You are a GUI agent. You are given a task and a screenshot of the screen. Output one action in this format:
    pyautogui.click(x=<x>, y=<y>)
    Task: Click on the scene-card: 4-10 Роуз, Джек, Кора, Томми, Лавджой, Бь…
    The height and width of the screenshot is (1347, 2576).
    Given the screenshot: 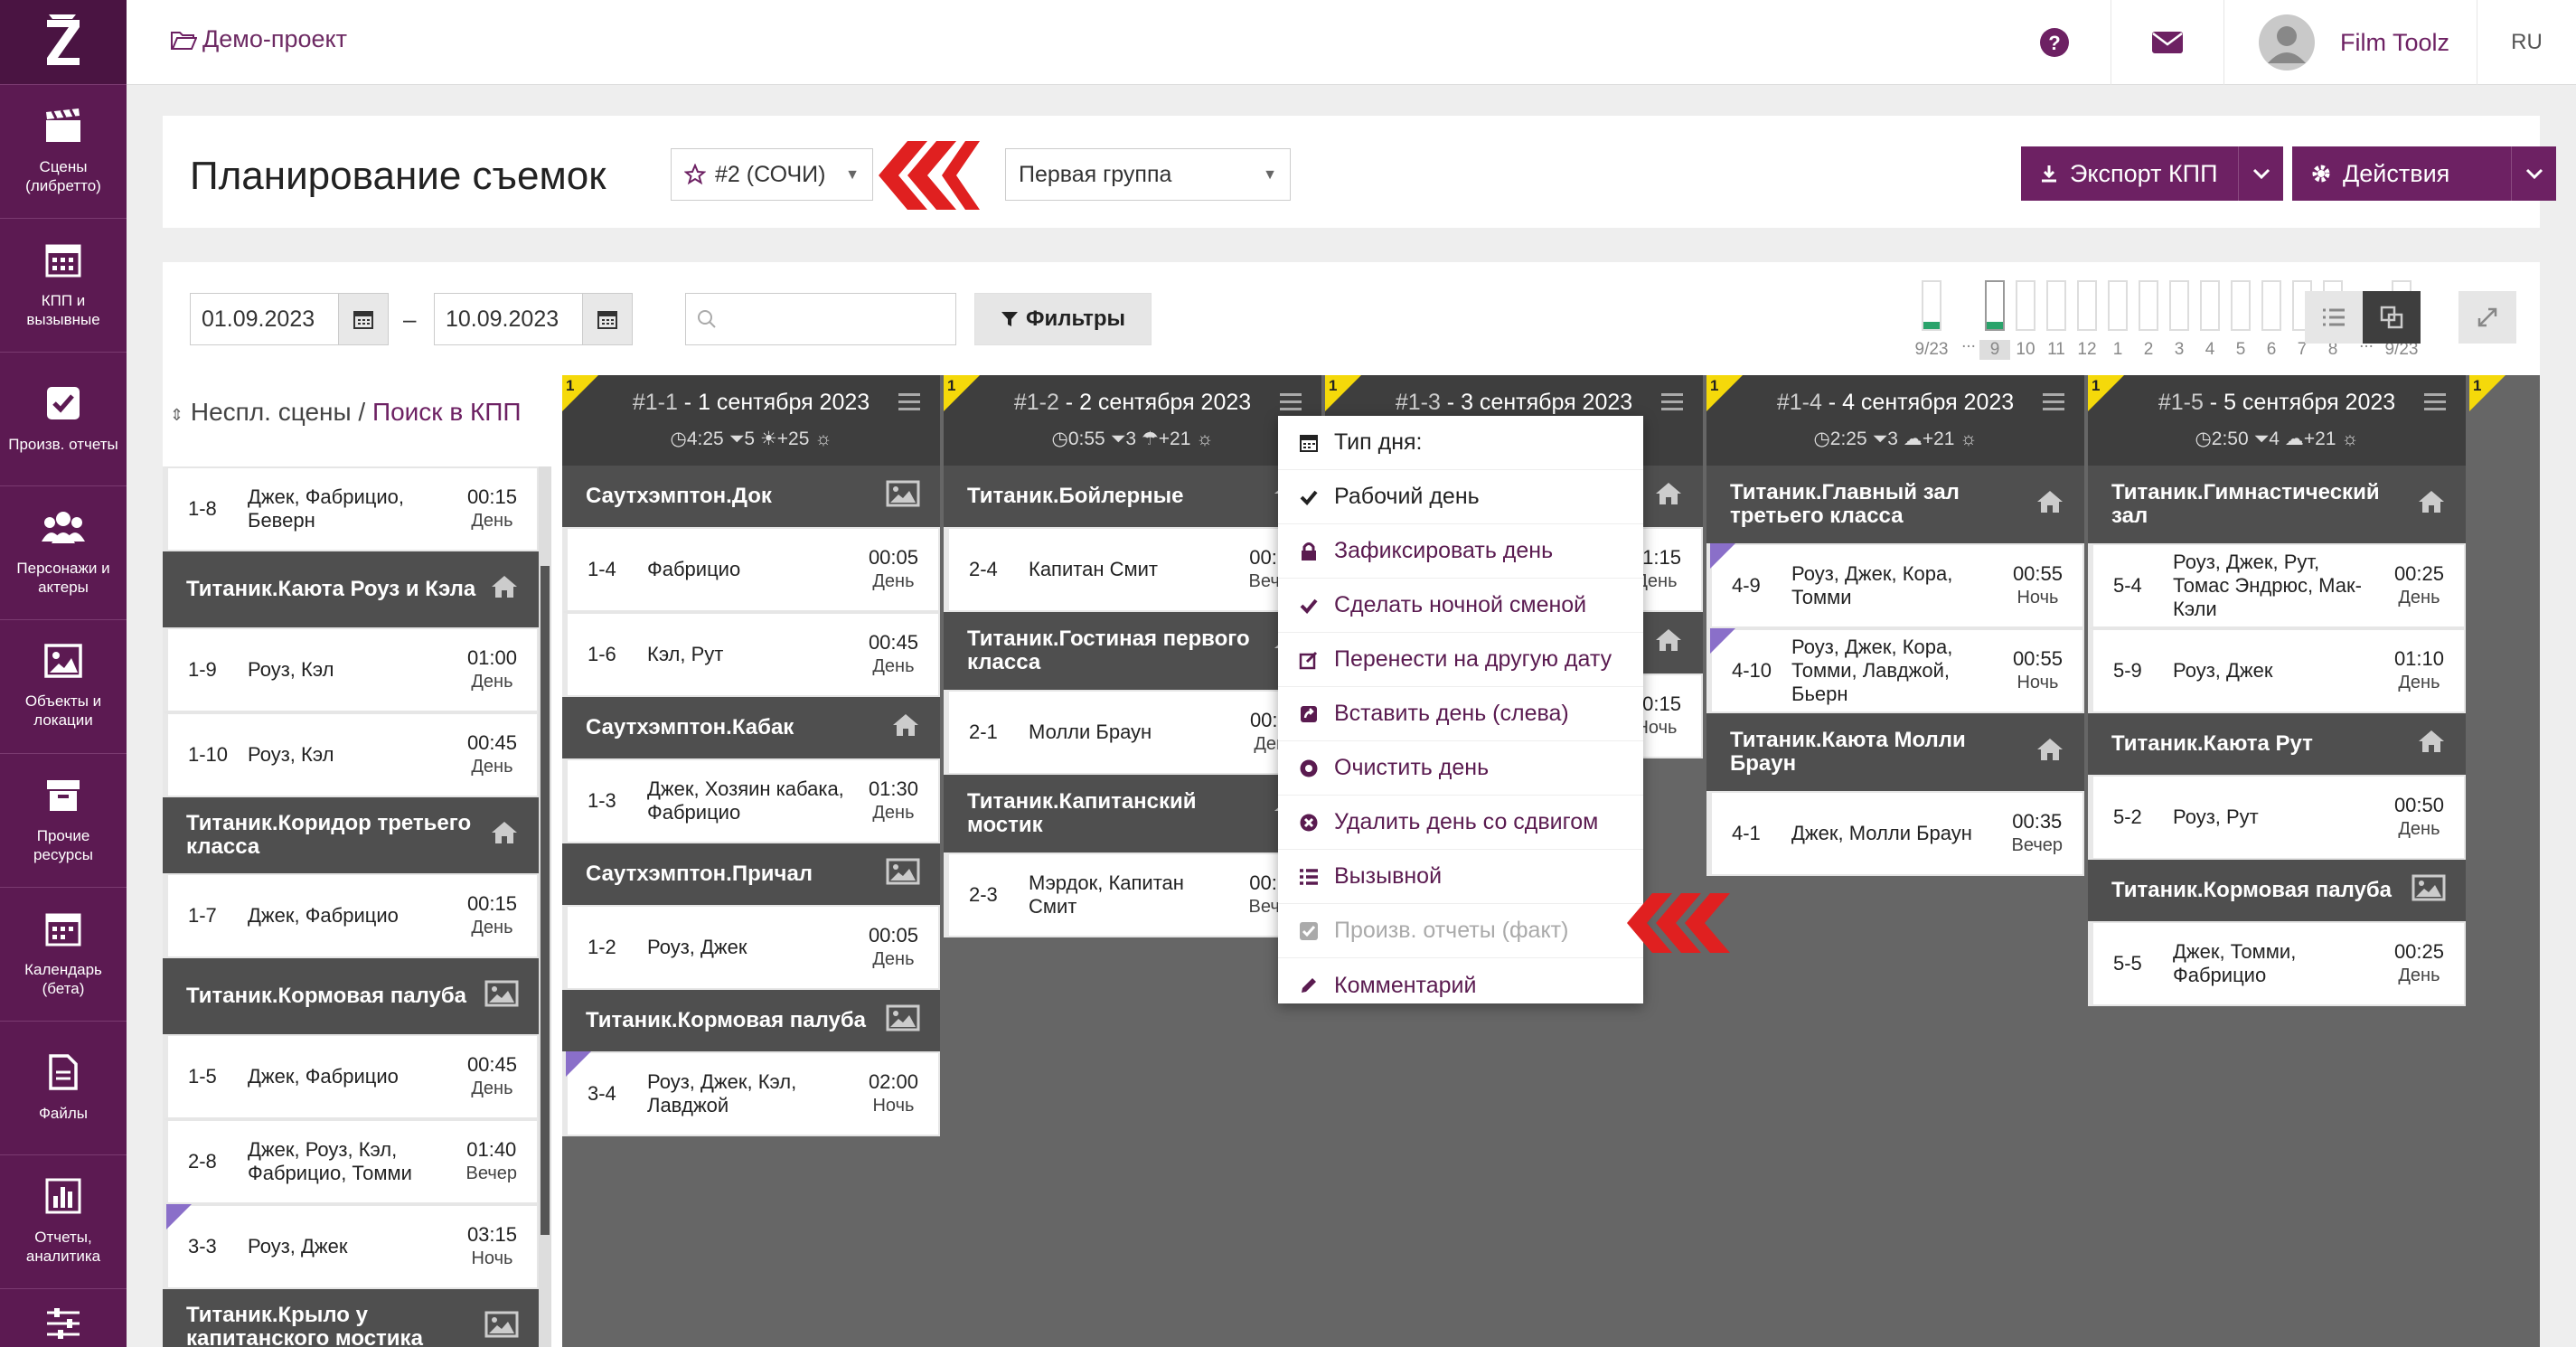 What is the action you would take?
    pyautogui.click(x=1895, y=670)
    